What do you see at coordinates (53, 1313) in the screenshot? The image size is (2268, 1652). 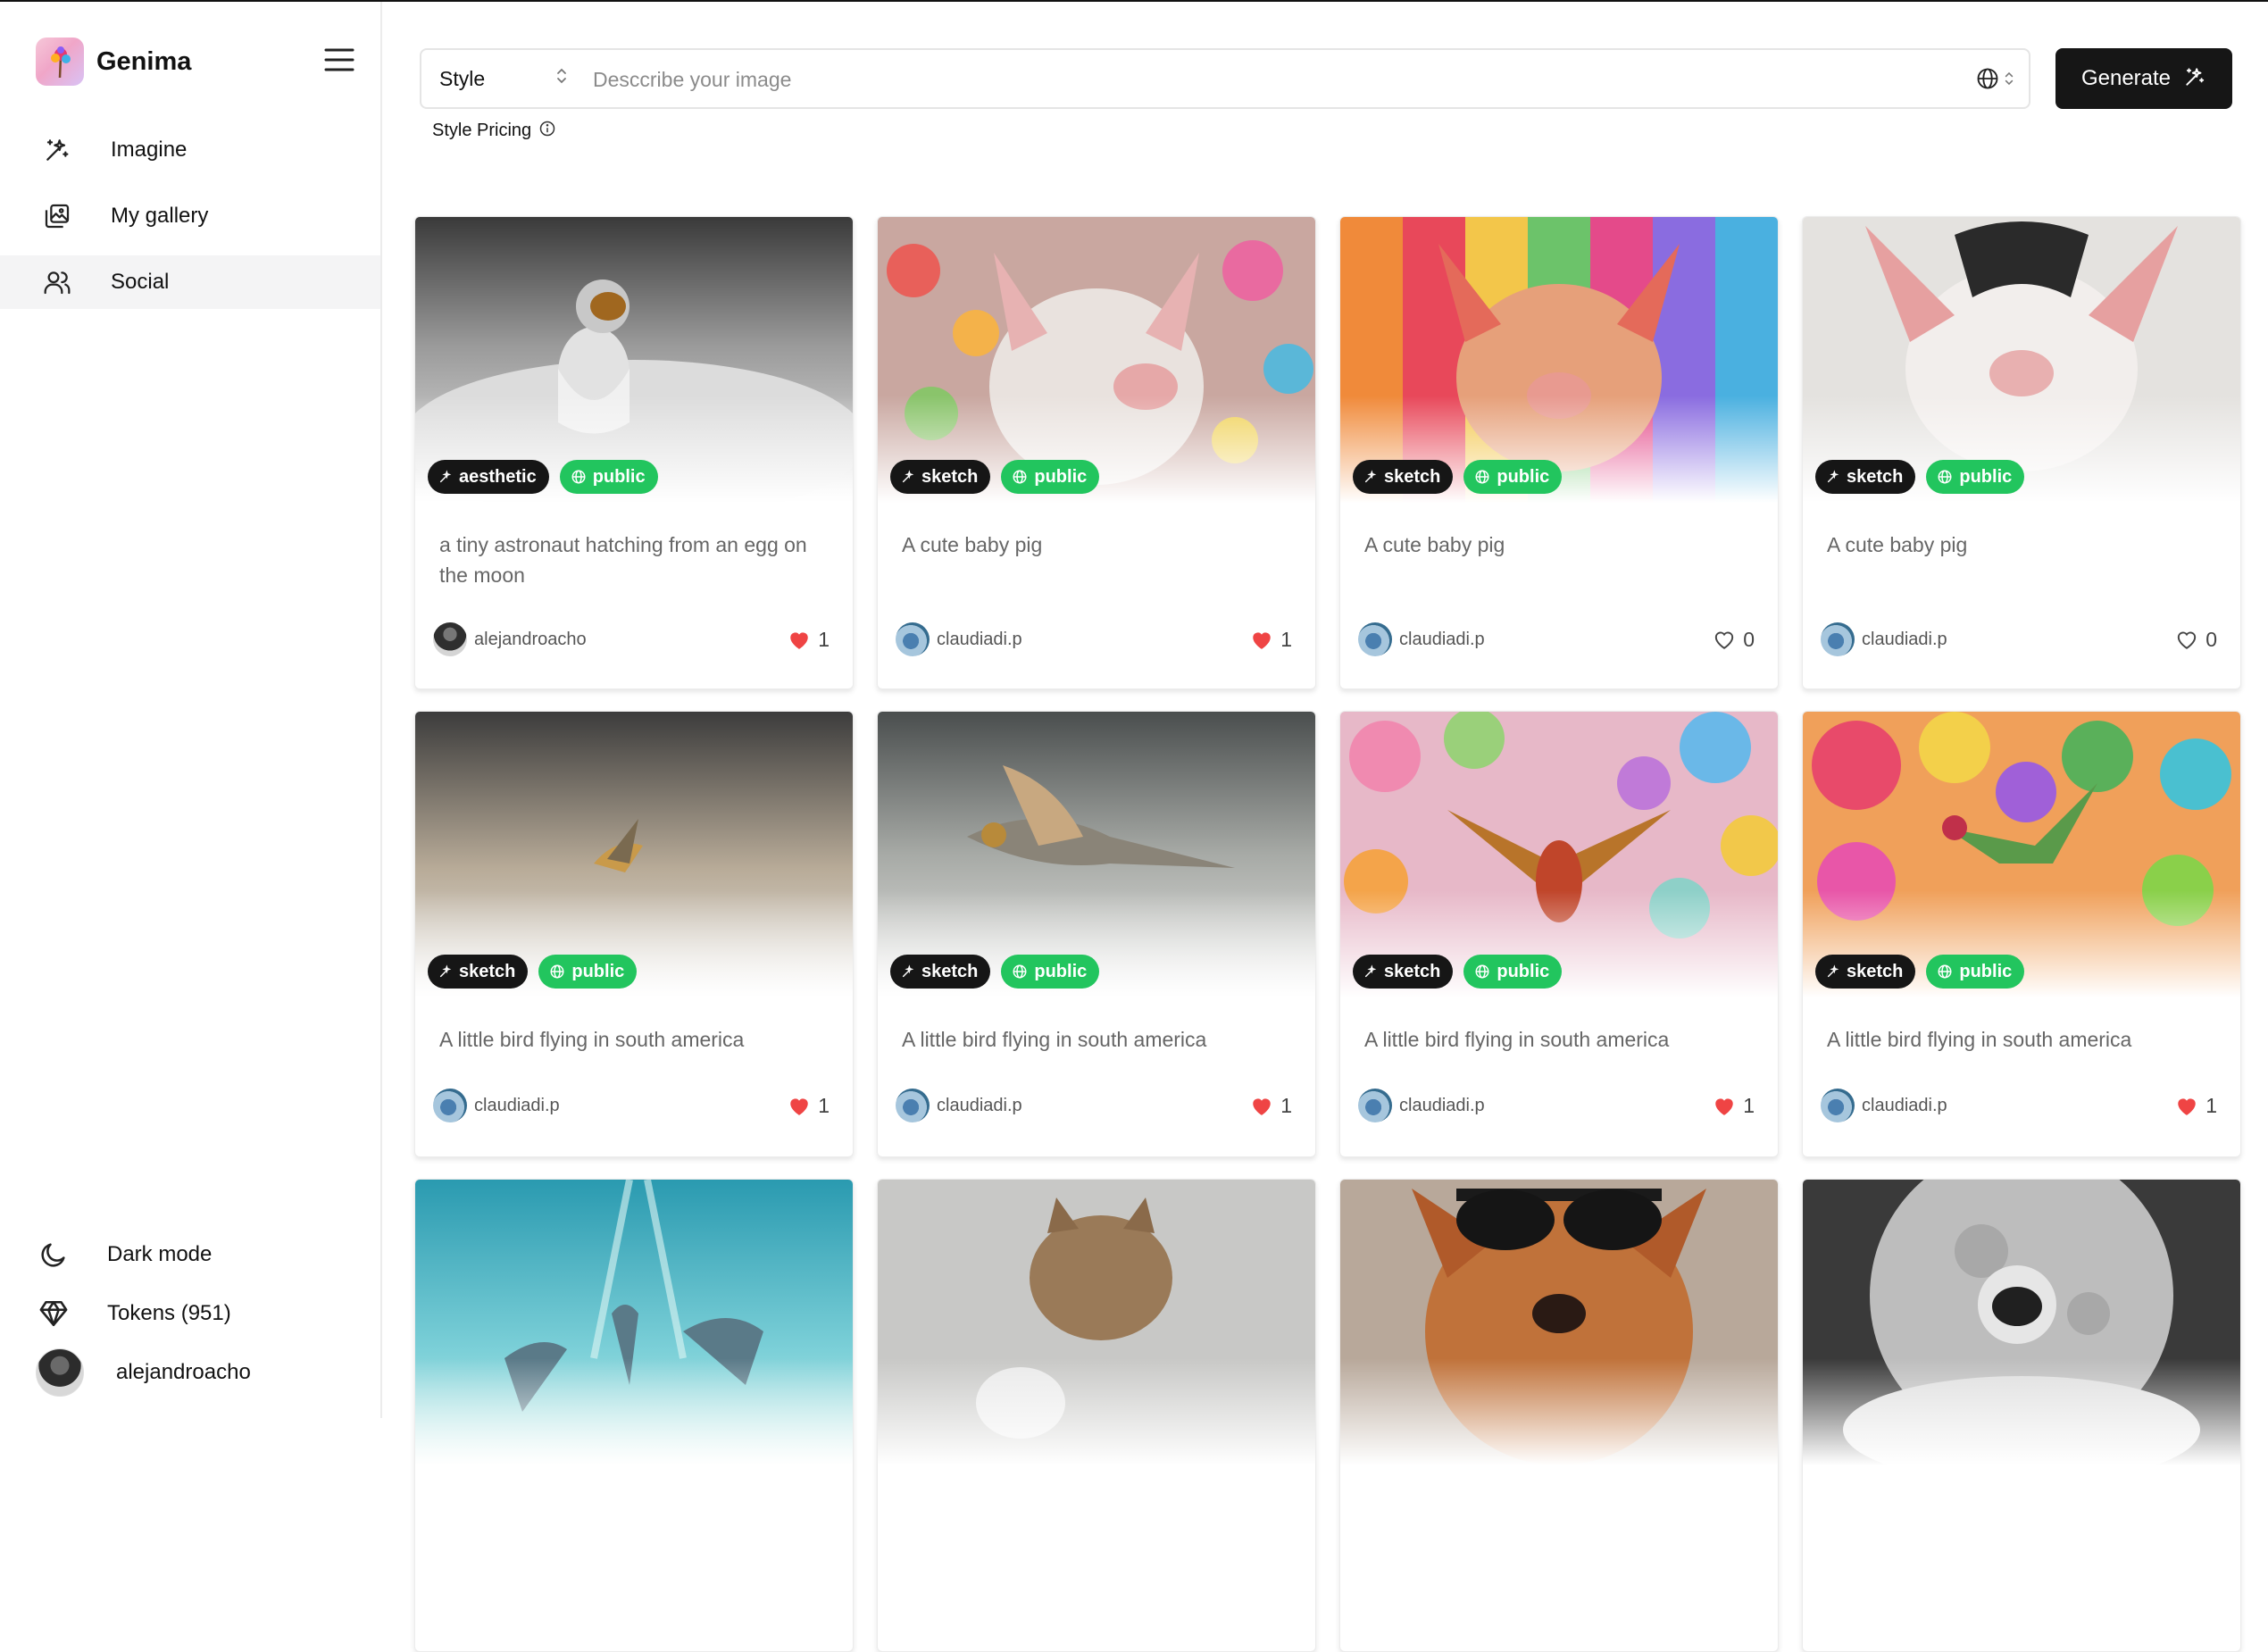 I see `diamond-icon` at bounding box center [53, 1313].